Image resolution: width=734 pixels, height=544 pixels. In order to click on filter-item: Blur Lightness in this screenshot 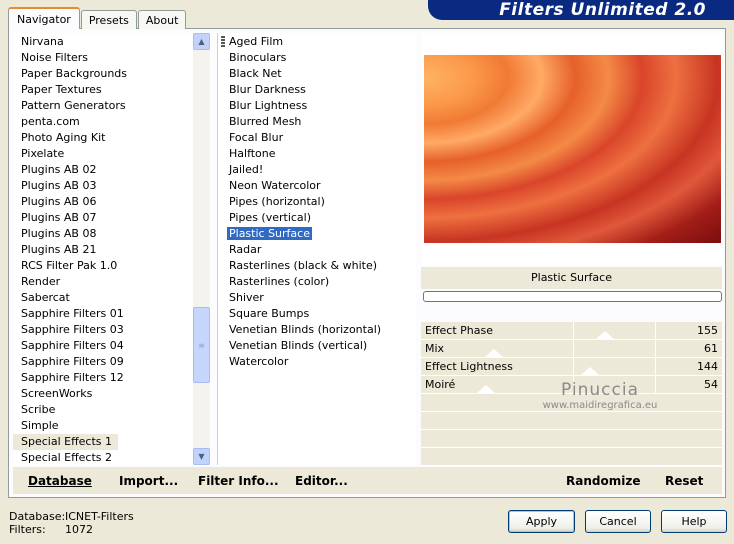, I will do `click(317, 106)`.